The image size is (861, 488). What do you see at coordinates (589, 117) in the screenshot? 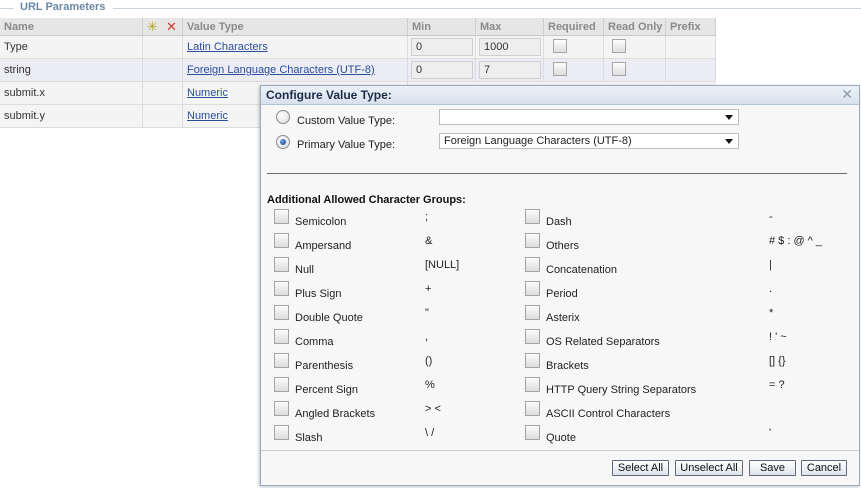
I see `custom-value-type-select` at bounding box center [589, 117].